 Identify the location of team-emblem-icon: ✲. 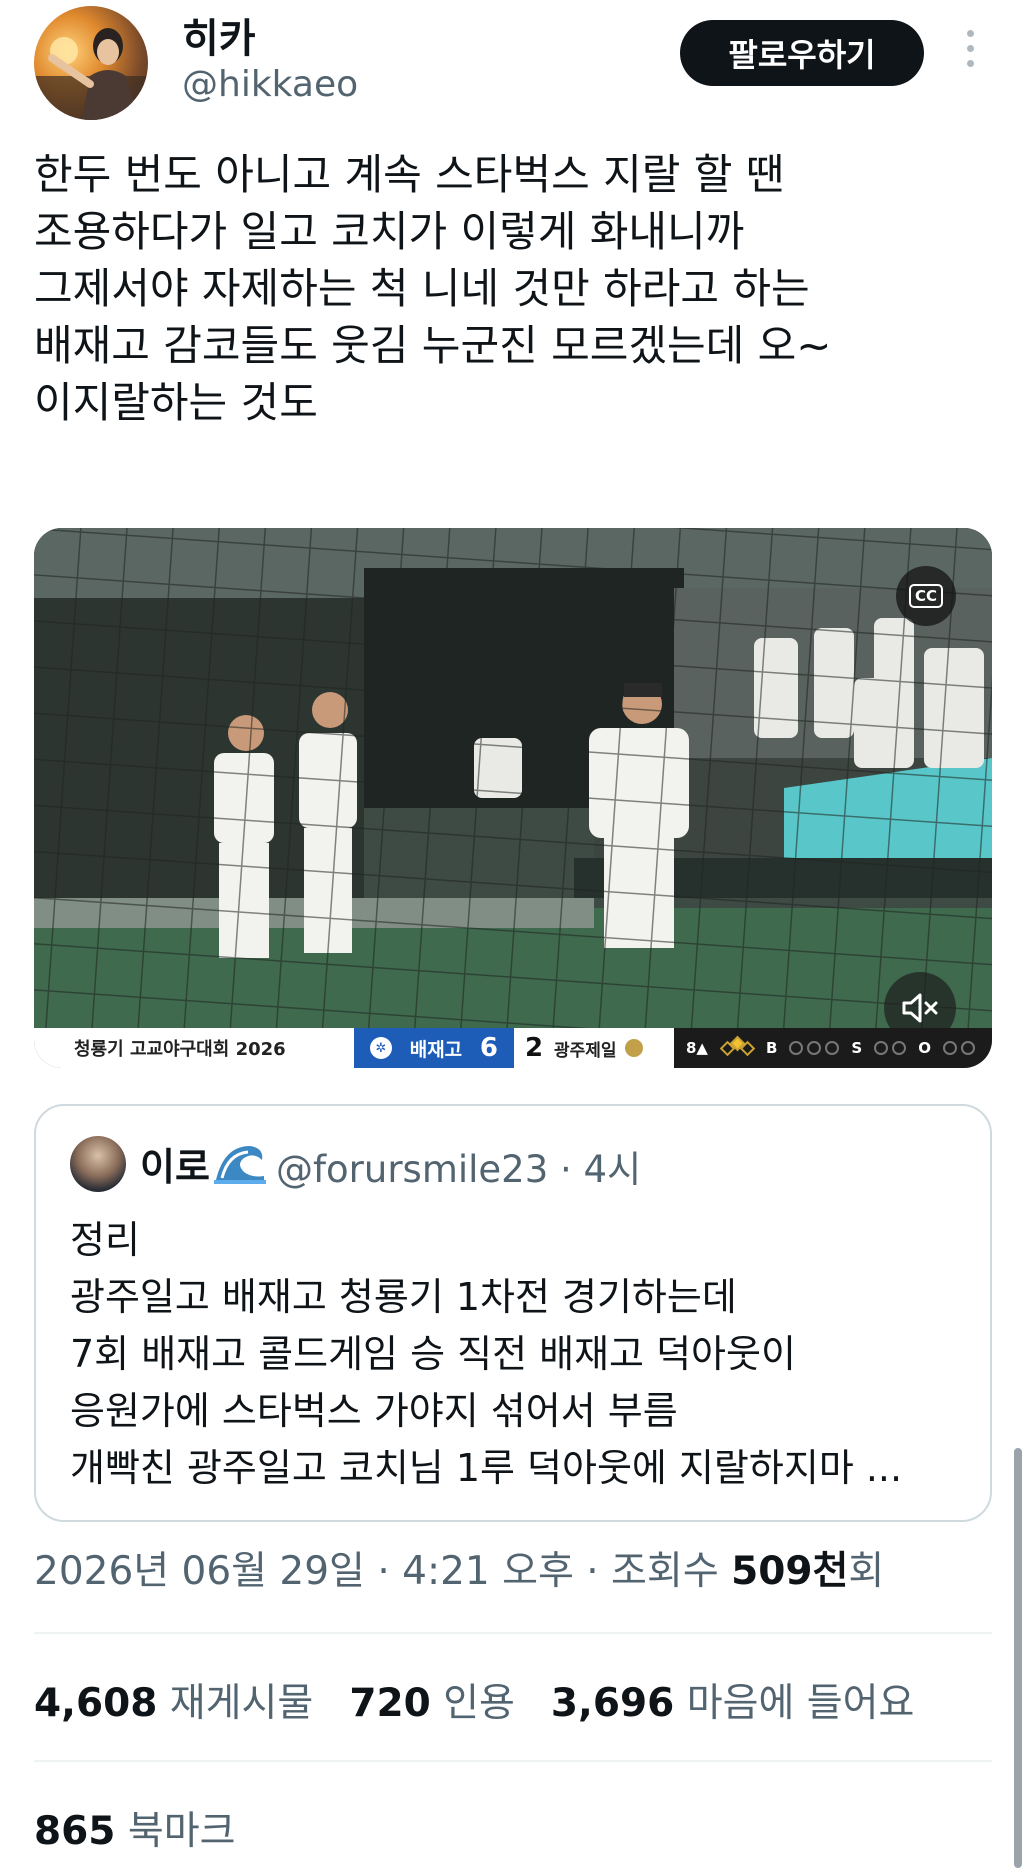
(381, 1048).